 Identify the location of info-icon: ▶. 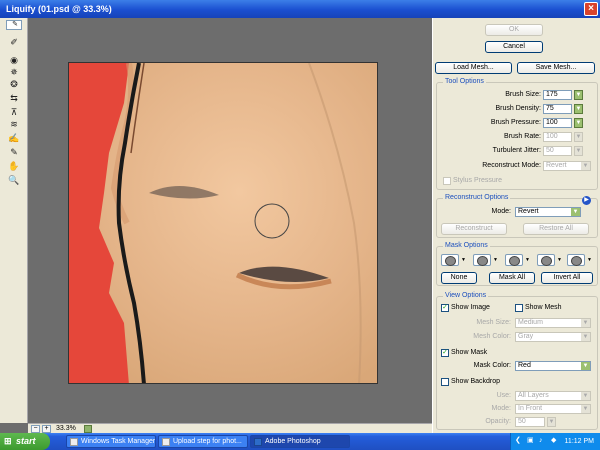
(586, 200).